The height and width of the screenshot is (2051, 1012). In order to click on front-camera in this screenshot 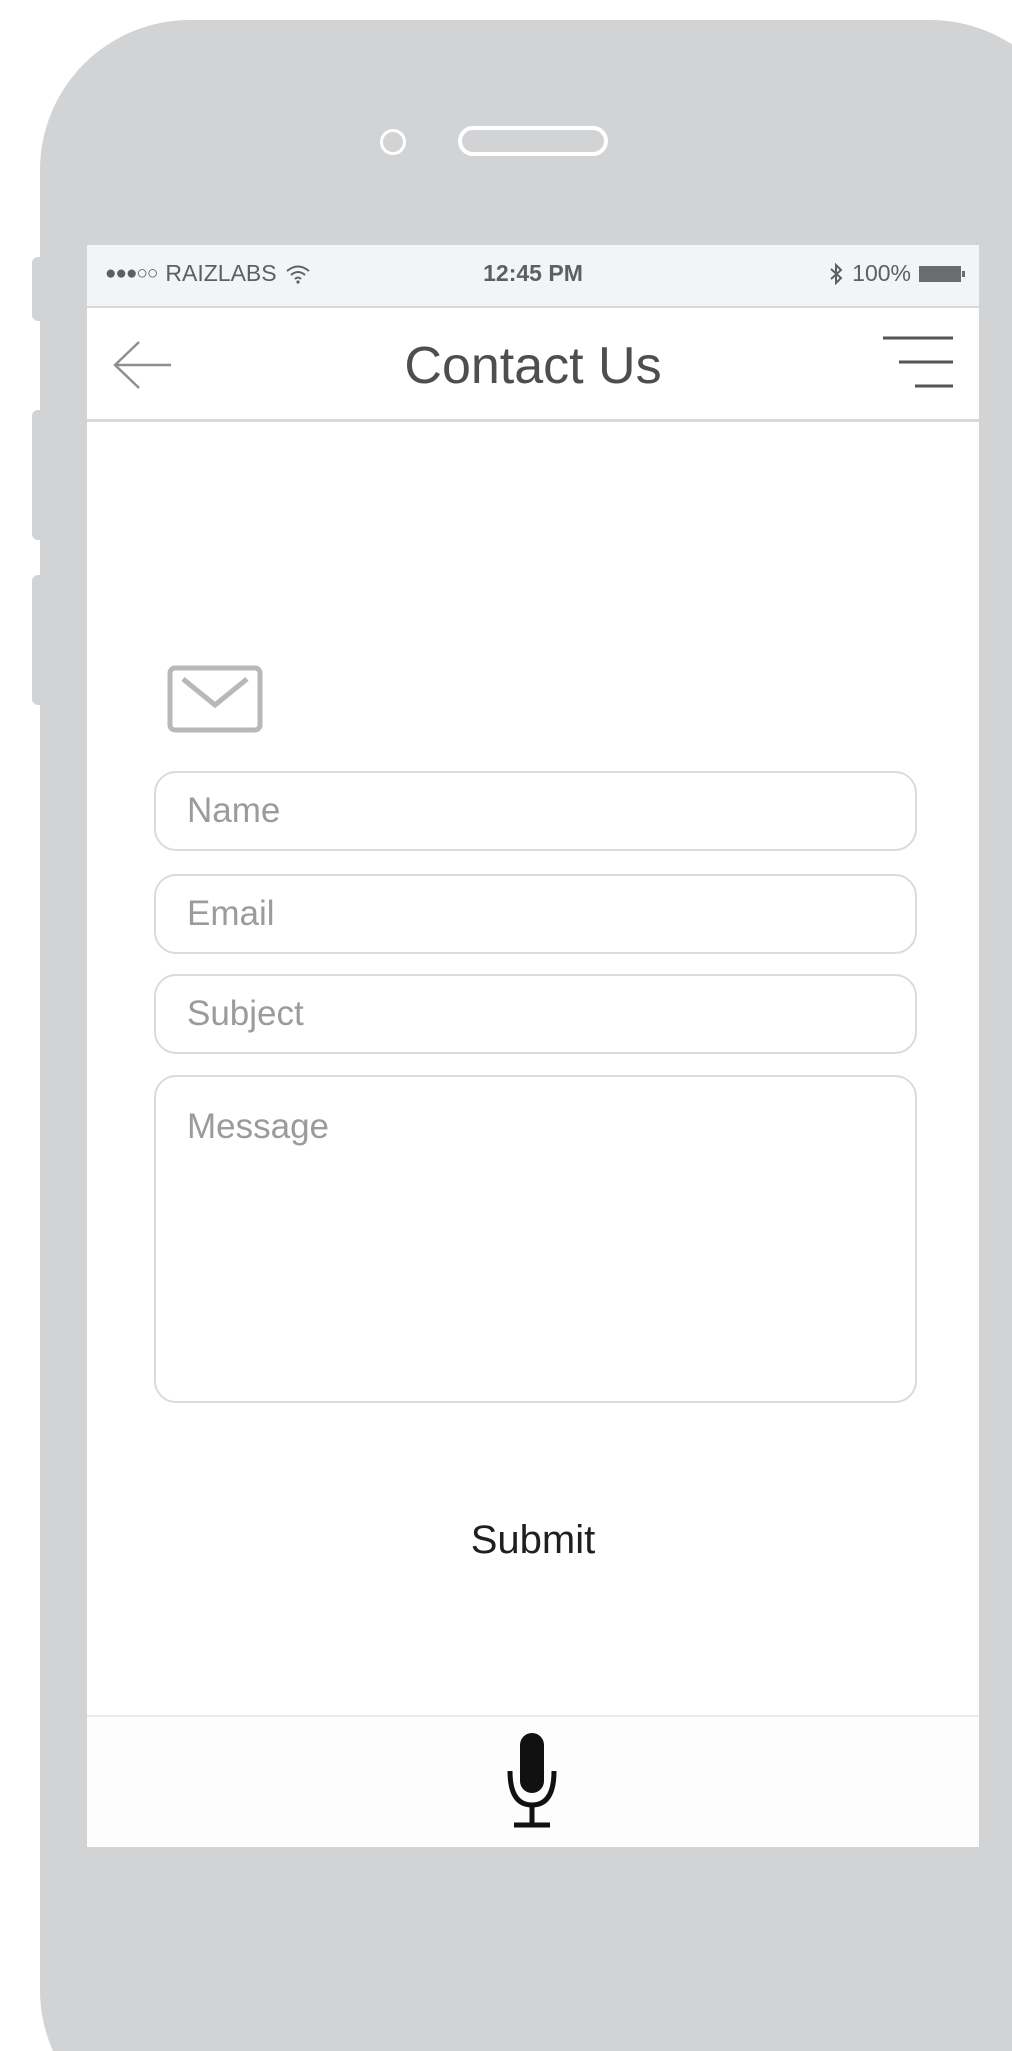, I will do `click(393, 142)`.